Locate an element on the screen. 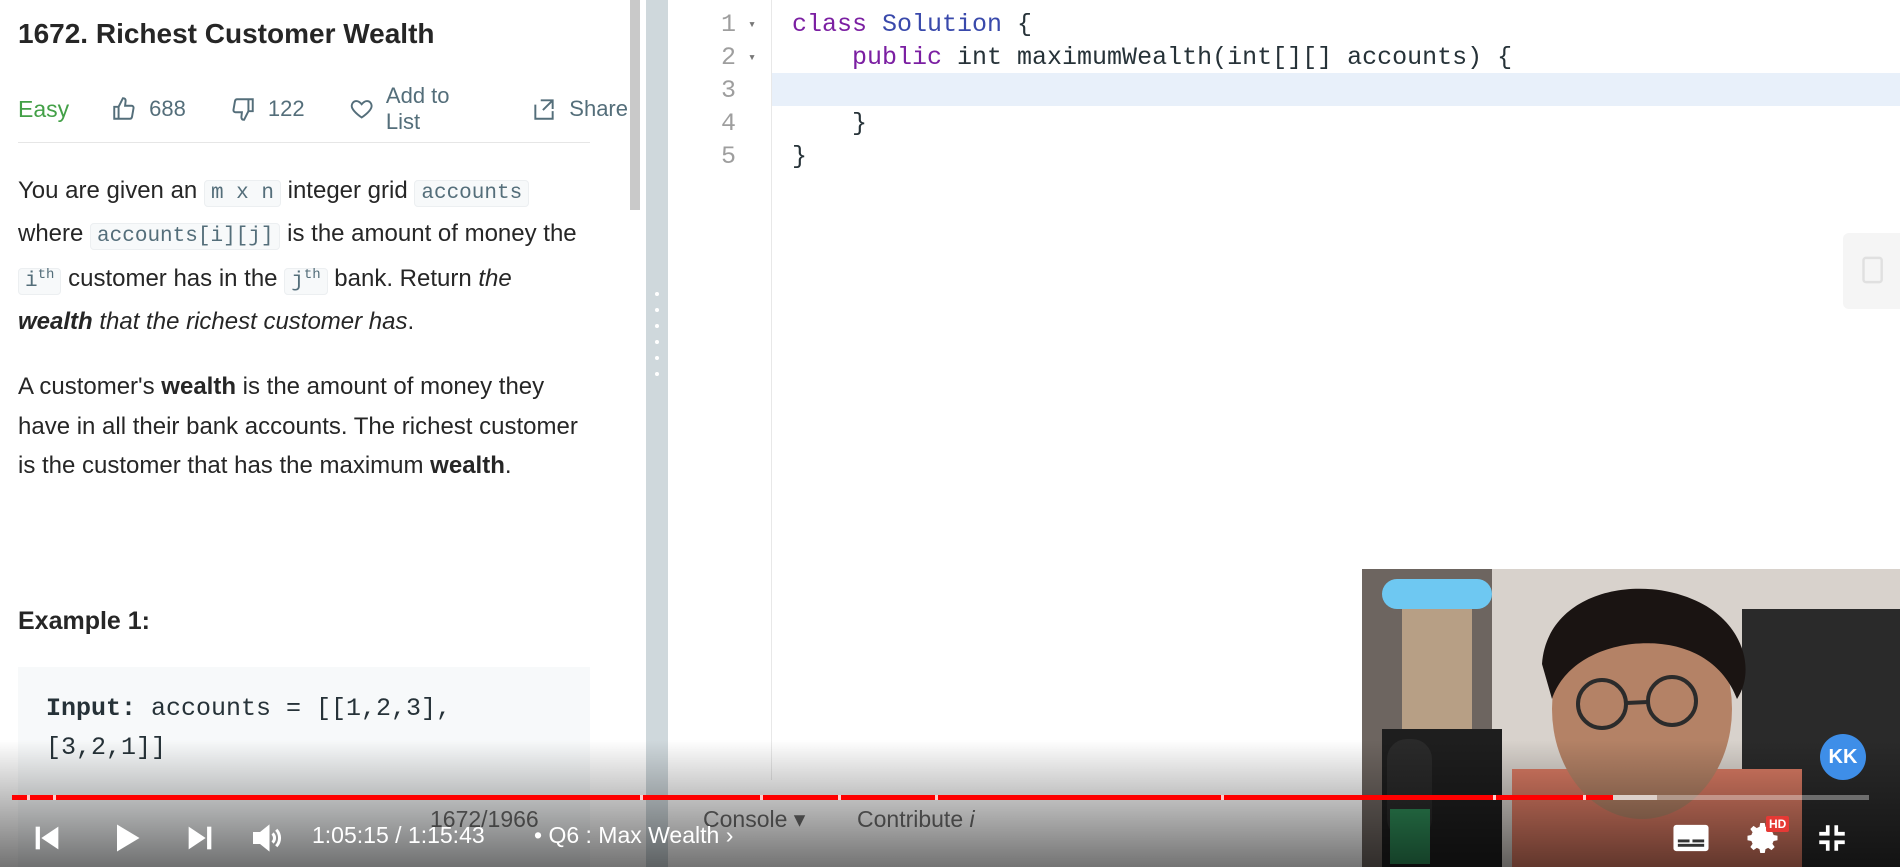 This screenshot has height=867, width=1900. add-to-list-button: Add to List is located at coordinates (418, 109).